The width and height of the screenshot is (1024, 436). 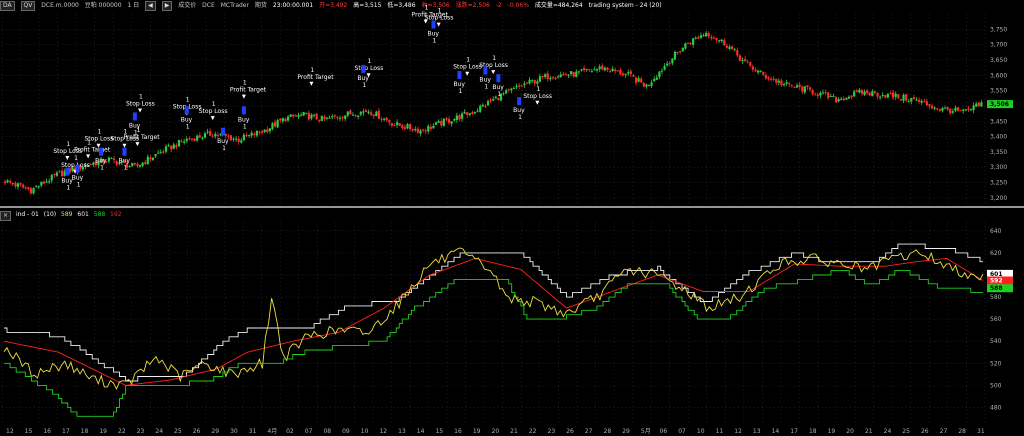 I want to click on date-axis-tick: 22, so click(x=122, y=431).